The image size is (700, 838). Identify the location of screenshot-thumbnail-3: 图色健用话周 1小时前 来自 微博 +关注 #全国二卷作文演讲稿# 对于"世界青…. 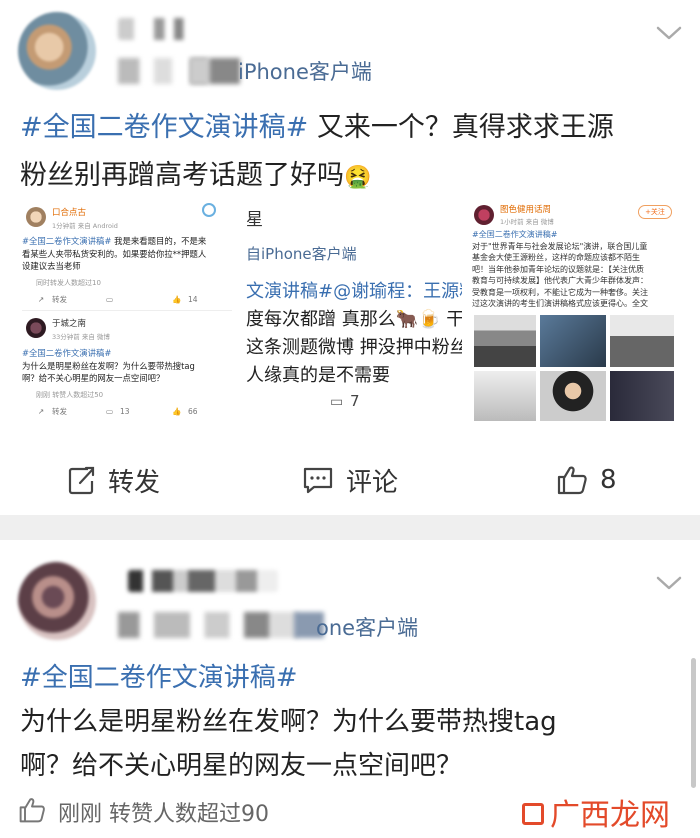
(574, 310).